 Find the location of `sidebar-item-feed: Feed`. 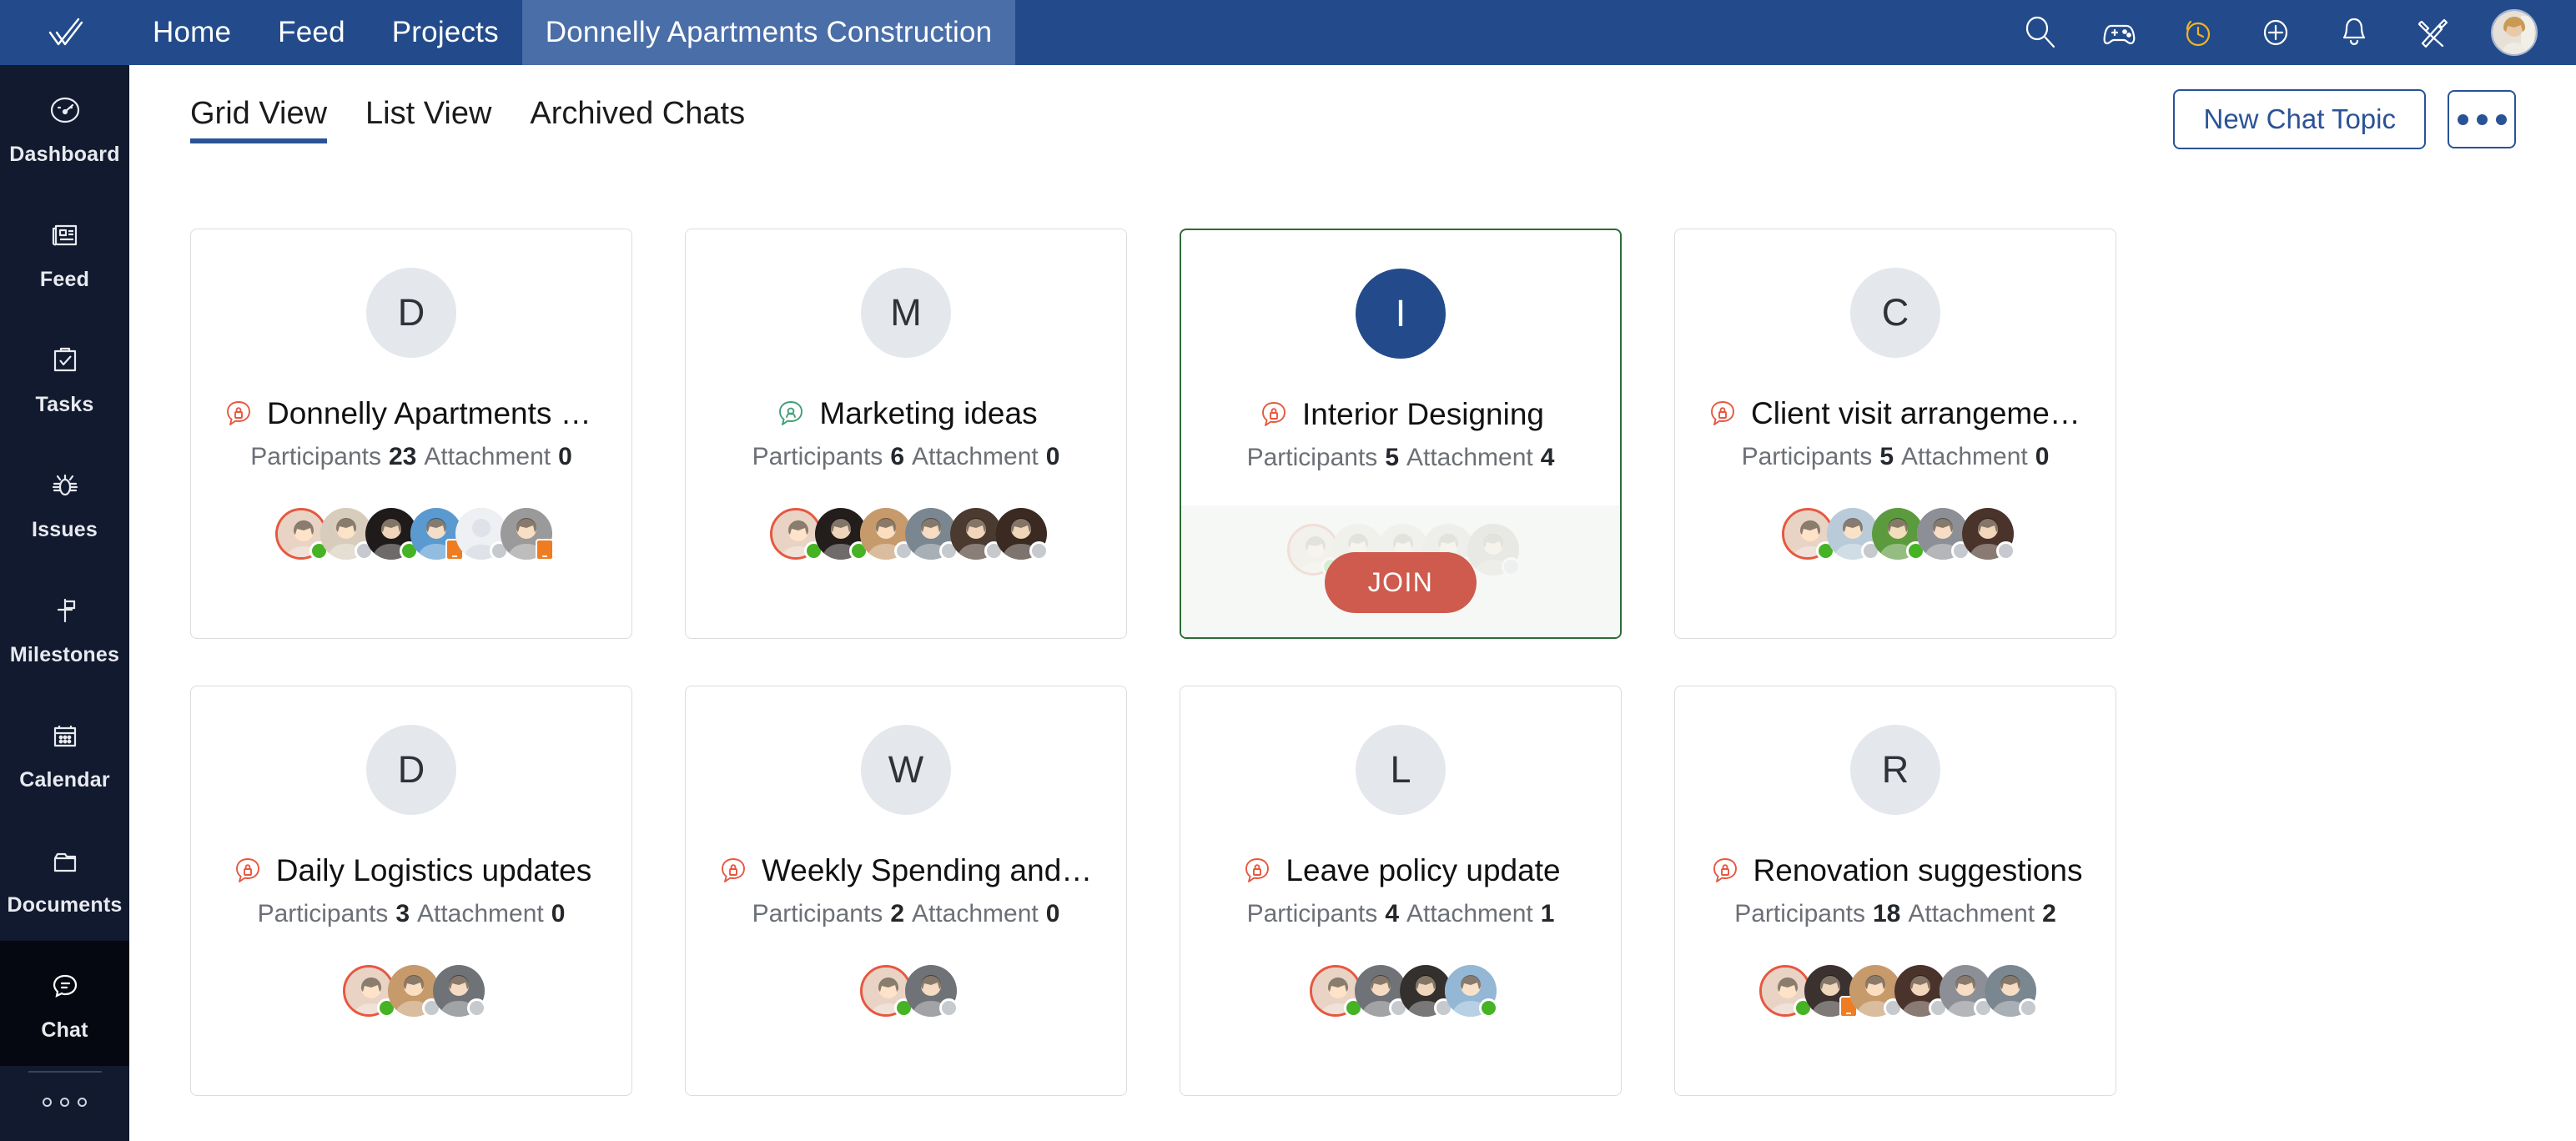

sidebar-item-feed: Feed is located at coordinates (64, 252).